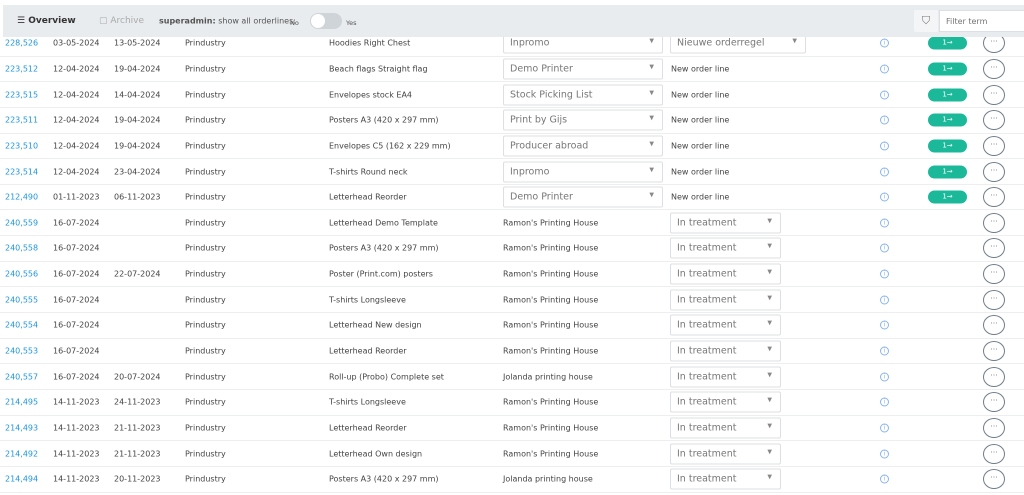  Describe the element at coordinates (326, 21) in the screenshot. I see `show-all-toggle` at that location.